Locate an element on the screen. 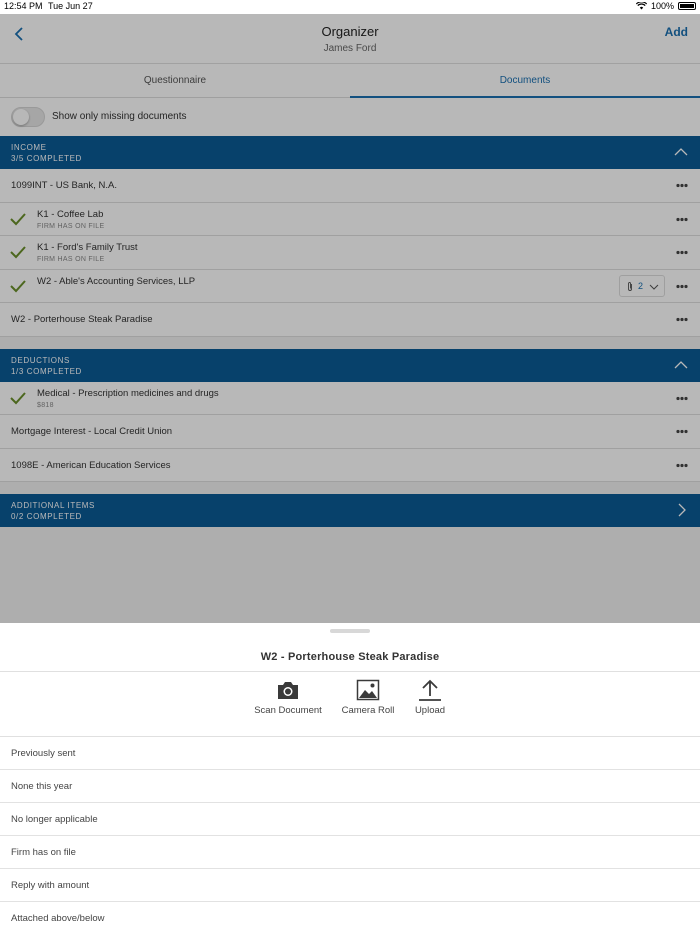  option-none-this-year: None this year is located at coordinates (350, 786).